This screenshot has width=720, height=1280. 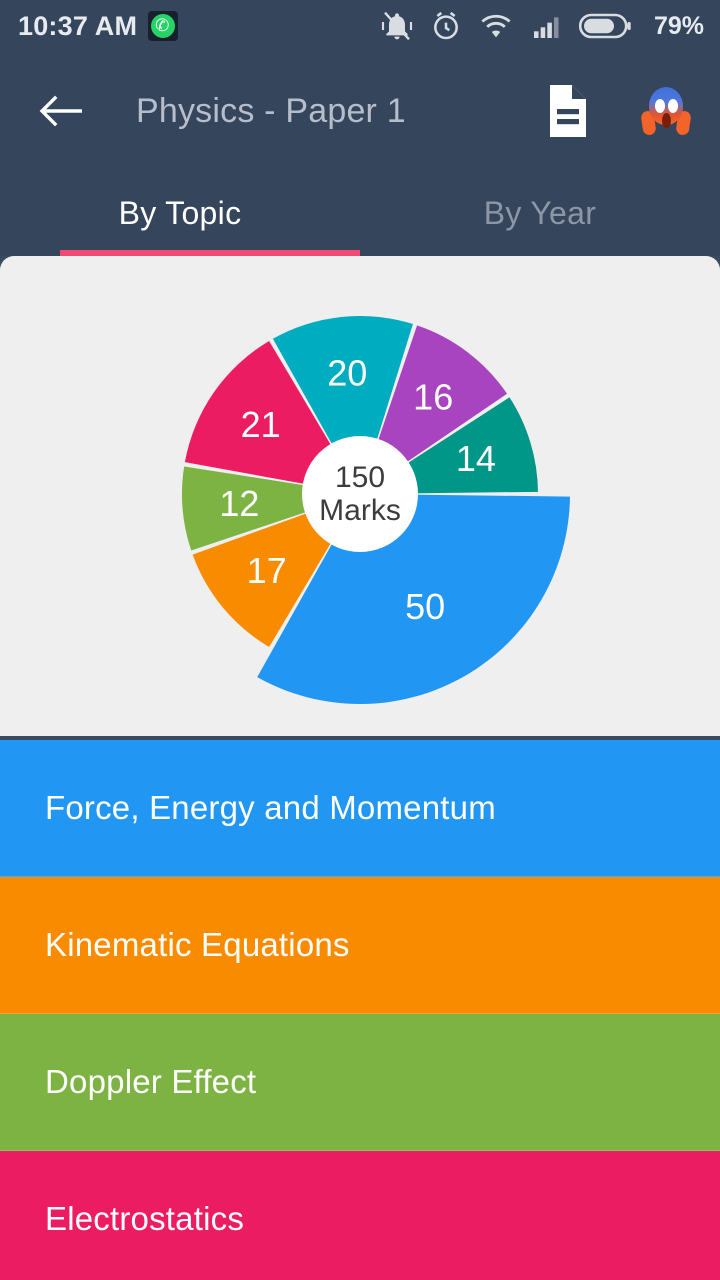 What do you see at coordinates (78, 25) in the screenshot?
I see `status-bar-clock: 10:37 AM` at bounding box center [78, 25].